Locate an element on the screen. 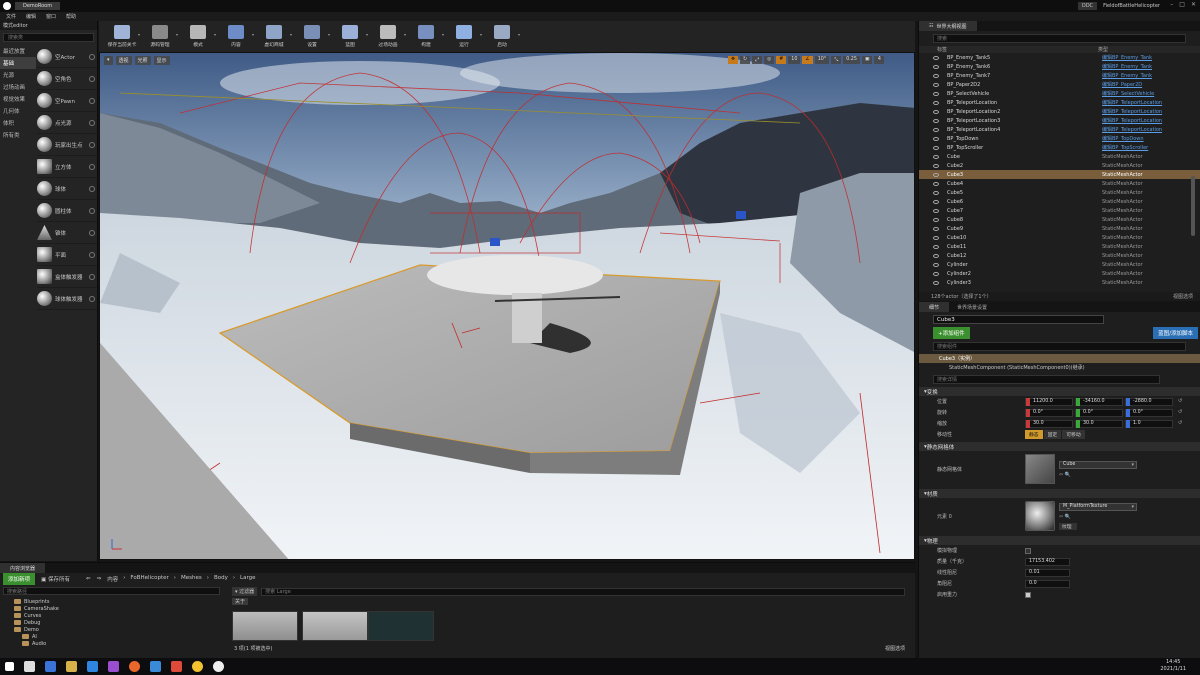 The width and height of the screenshot is (1200, 675). folder-item: AI is located at coordinates (114, 636).